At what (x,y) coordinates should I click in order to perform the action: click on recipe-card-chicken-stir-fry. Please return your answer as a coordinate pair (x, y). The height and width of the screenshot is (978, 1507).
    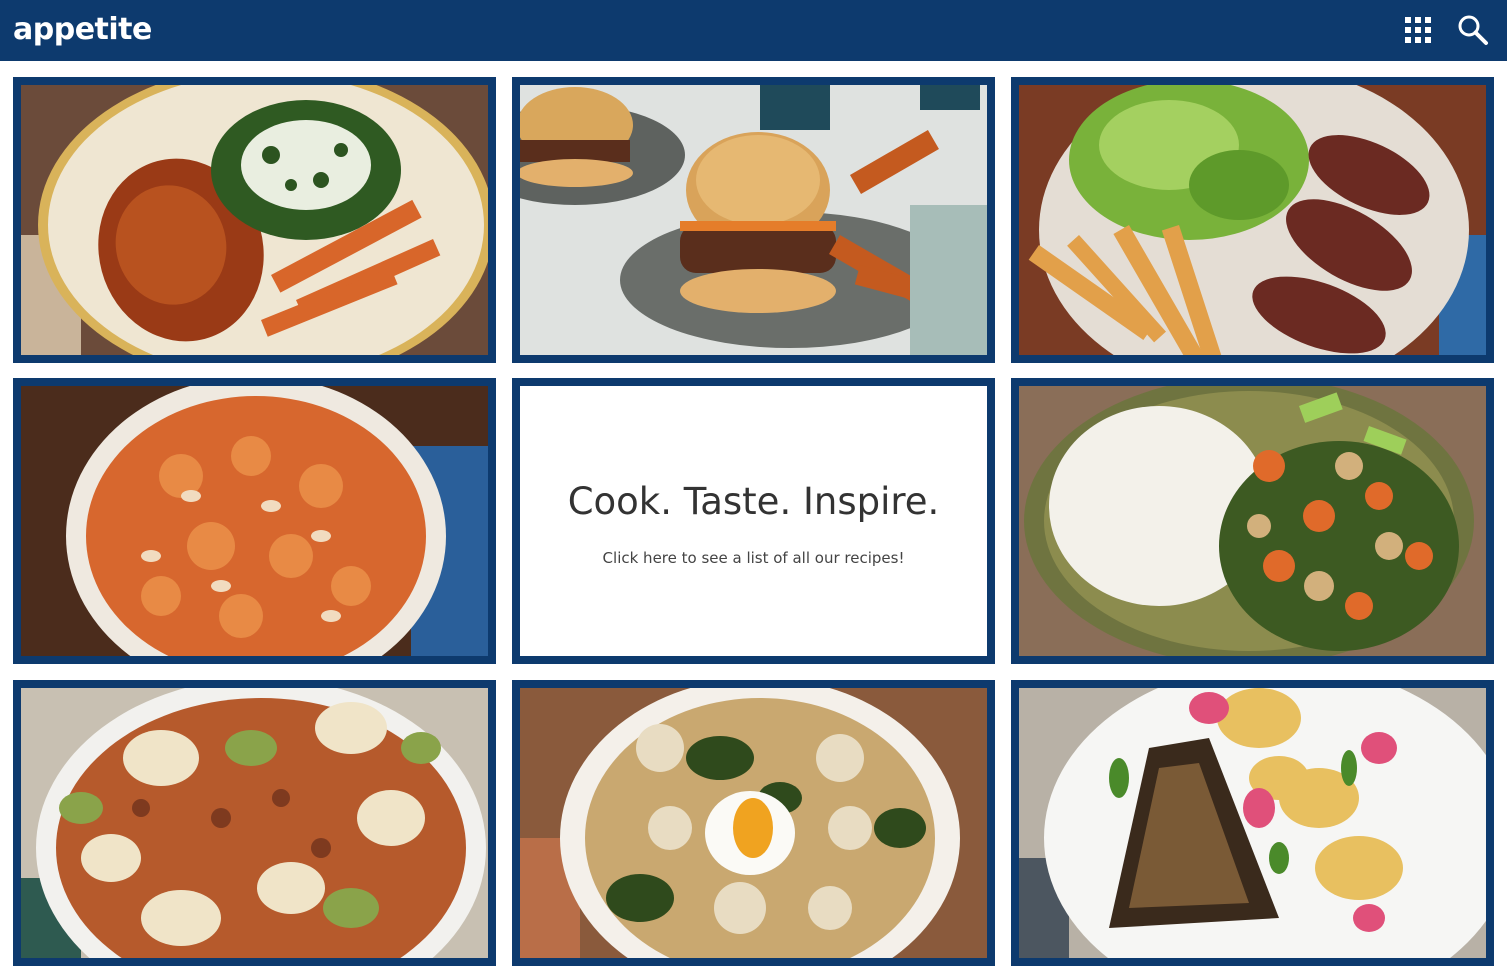
    Looking at the image, I should click on (1252, 521).